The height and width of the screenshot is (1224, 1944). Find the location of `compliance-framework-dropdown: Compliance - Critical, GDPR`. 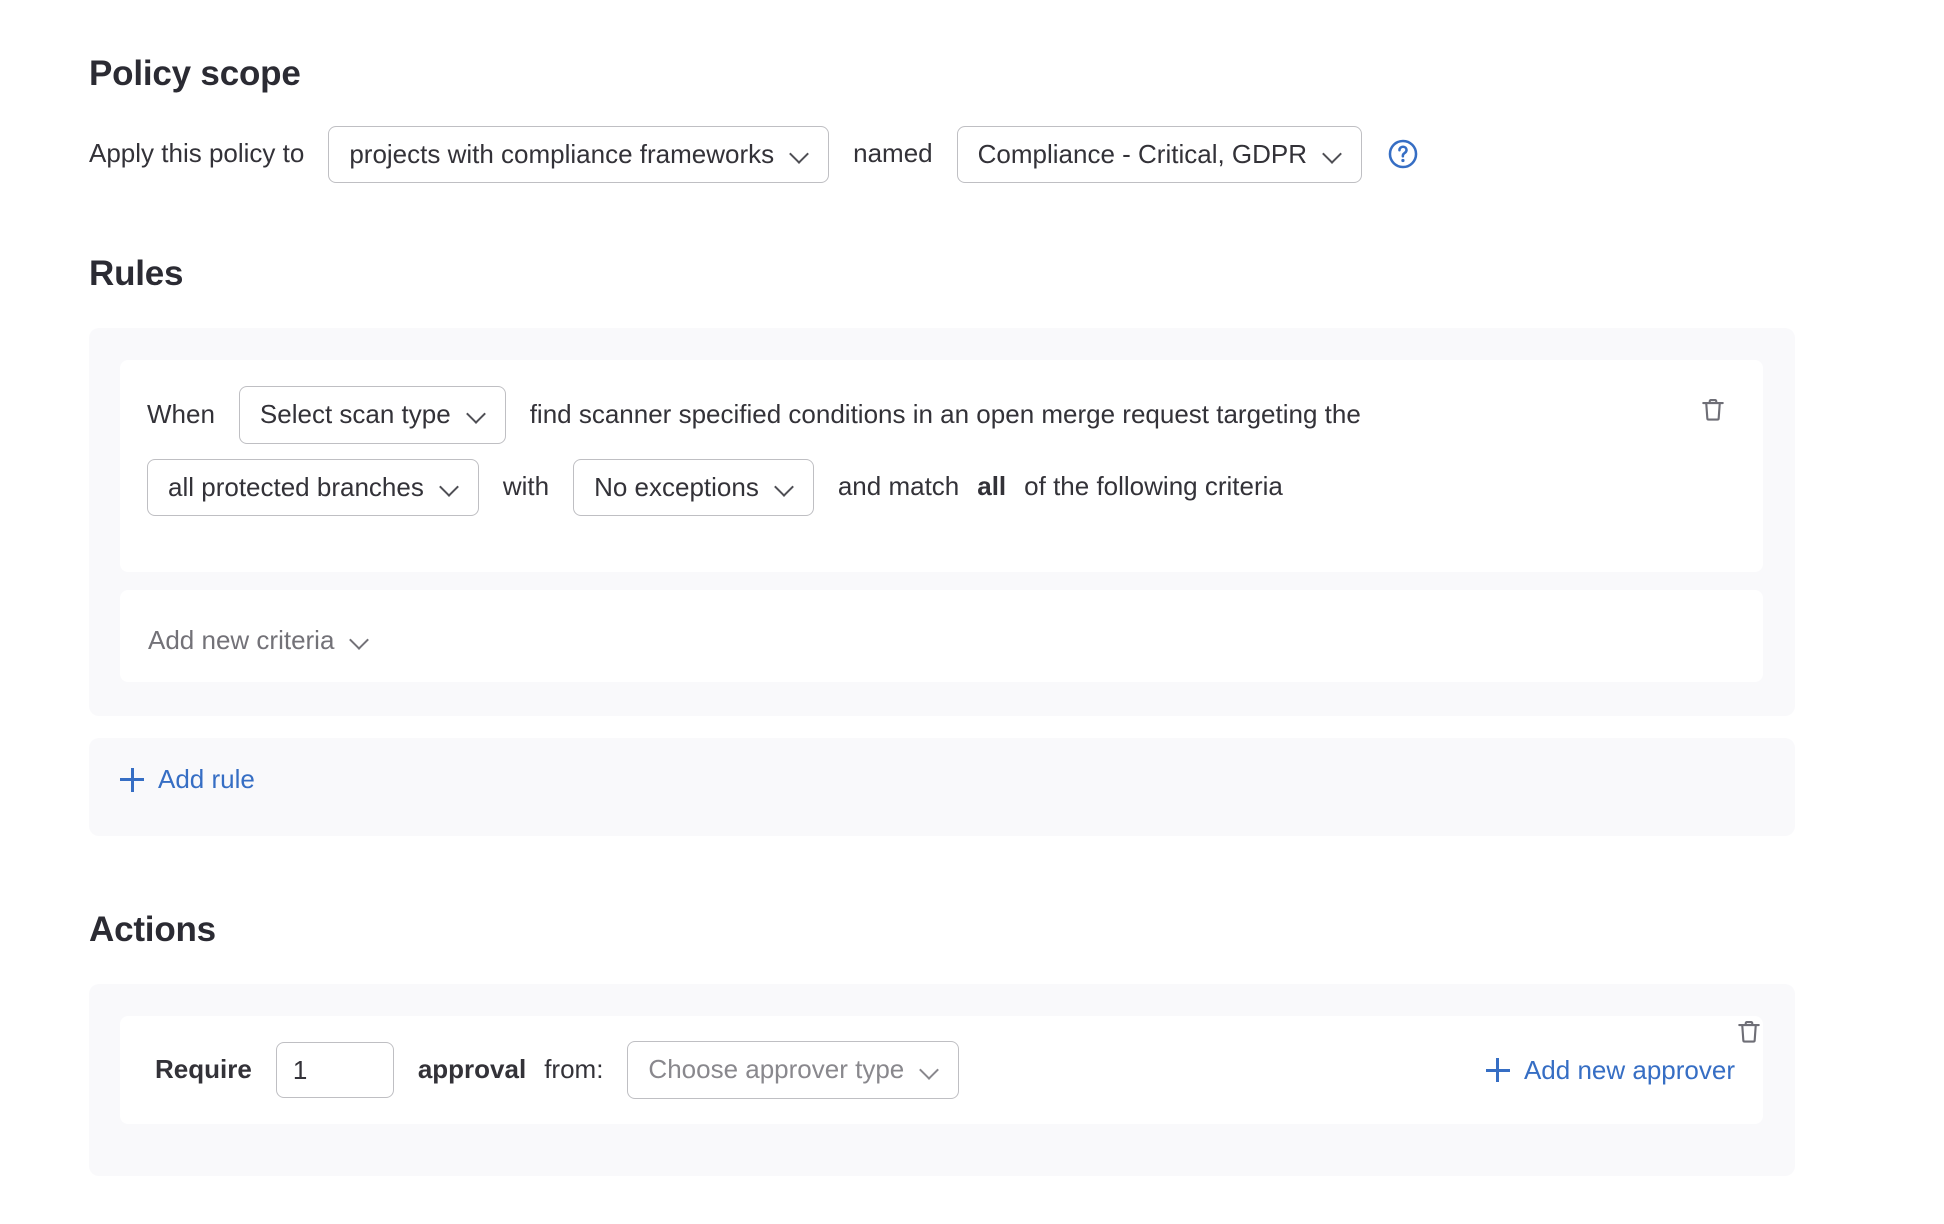

compliance-framework-dropdown: Compliance - Critical, GDPR is located at coordinates (1159, 154).